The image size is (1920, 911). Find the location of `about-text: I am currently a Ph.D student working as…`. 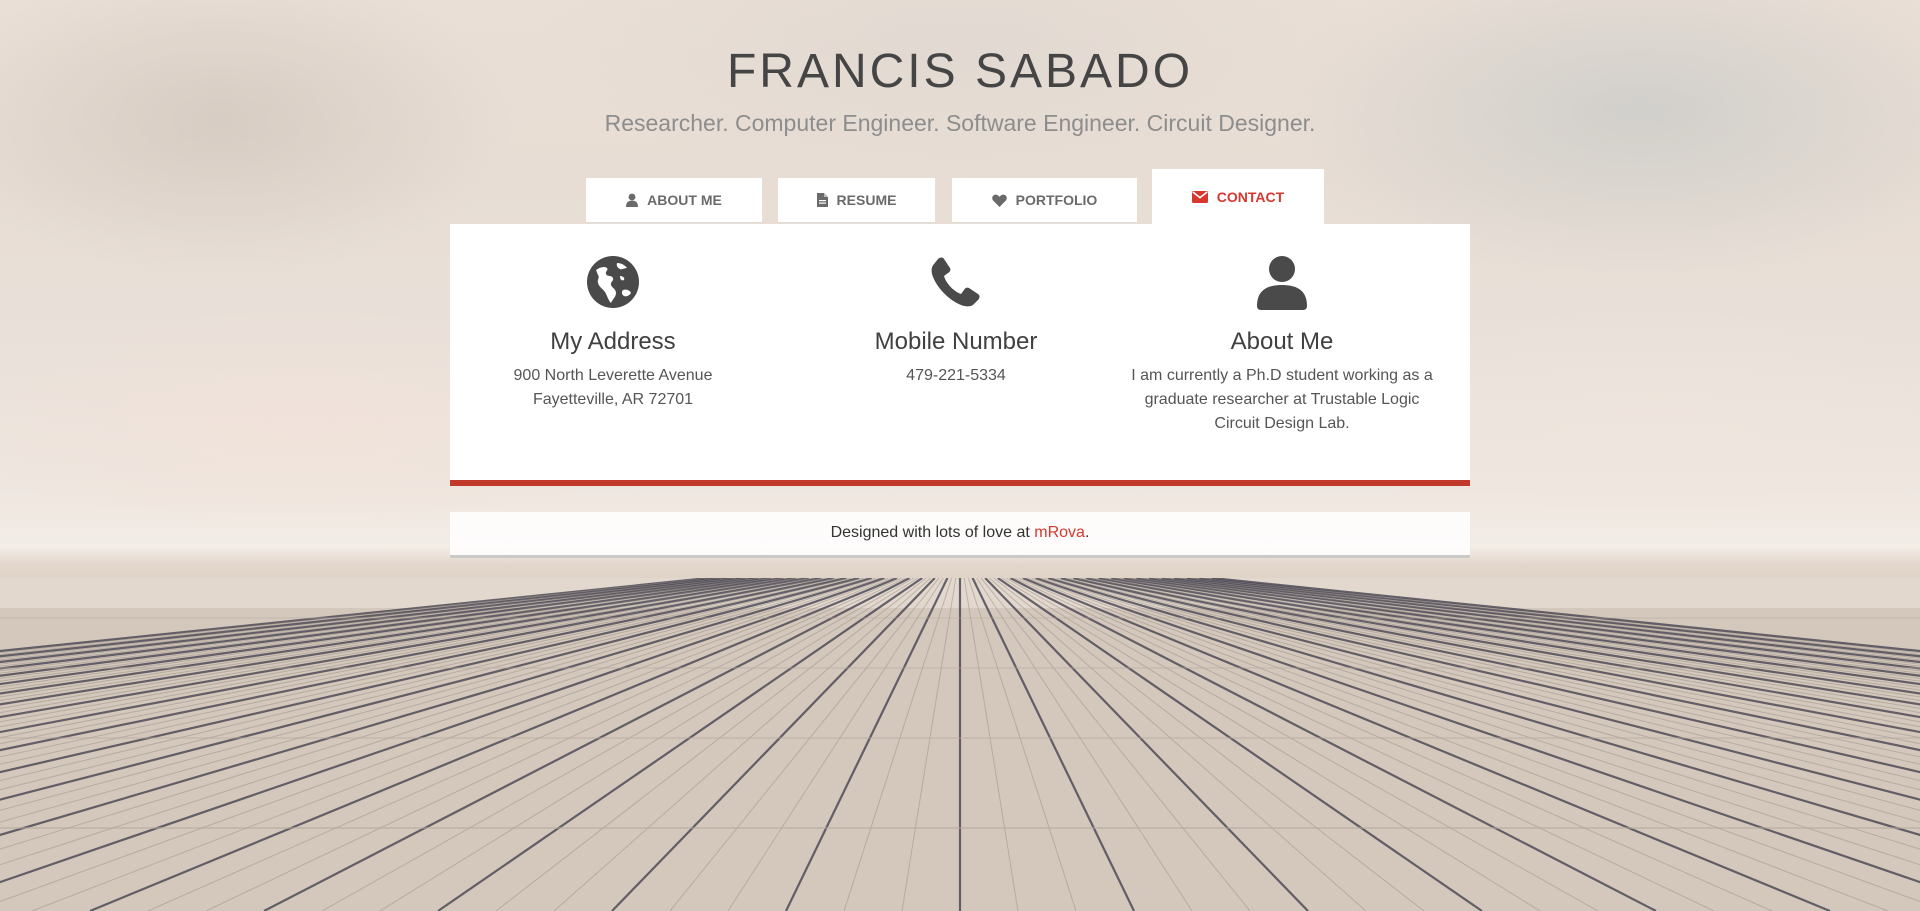

about-text: I am currently a Ph.D student working as… is located at coordinates (1282, 400).